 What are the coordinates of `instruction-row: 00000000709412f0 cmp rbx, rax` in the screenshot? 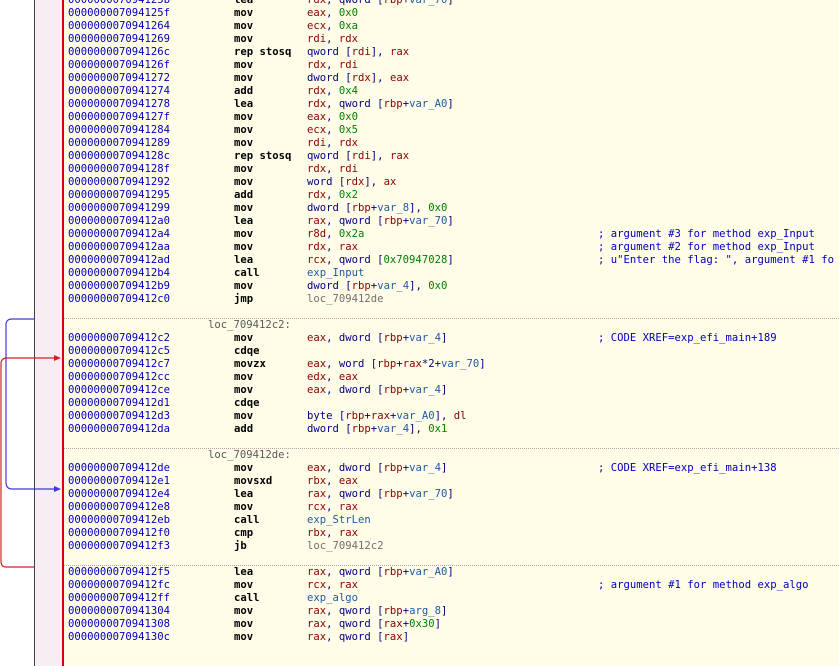 It's located at (451, 533).